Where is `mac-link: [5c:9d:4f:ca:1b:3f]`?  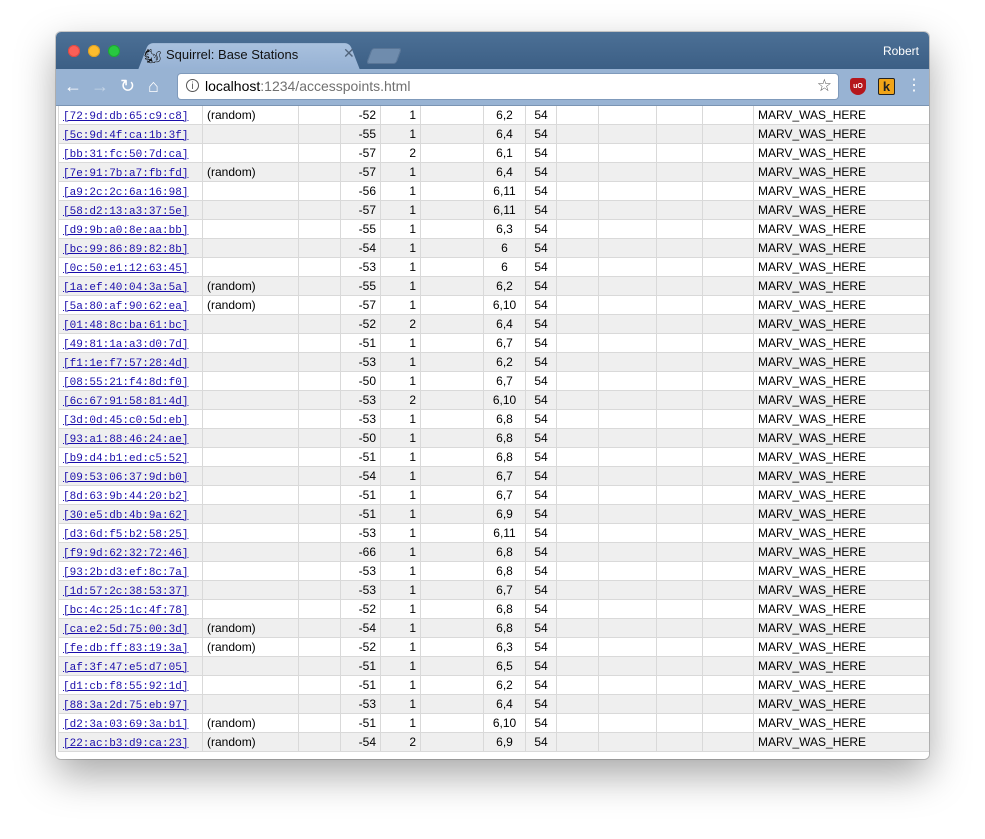 mac-link: [5c:9d:4f:ca:1b:3f] is located at coordinates (125, 136).